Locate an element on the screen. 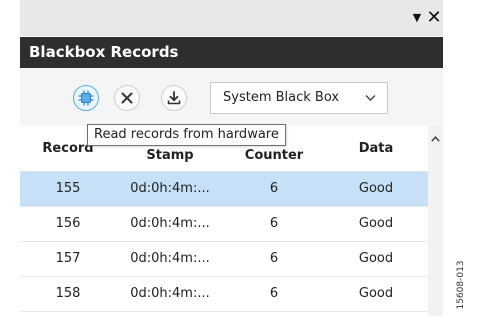 This screenshot has height=318, width=483. read-records-tooltip: Read records from hardware is located at coordinates (186, 135).